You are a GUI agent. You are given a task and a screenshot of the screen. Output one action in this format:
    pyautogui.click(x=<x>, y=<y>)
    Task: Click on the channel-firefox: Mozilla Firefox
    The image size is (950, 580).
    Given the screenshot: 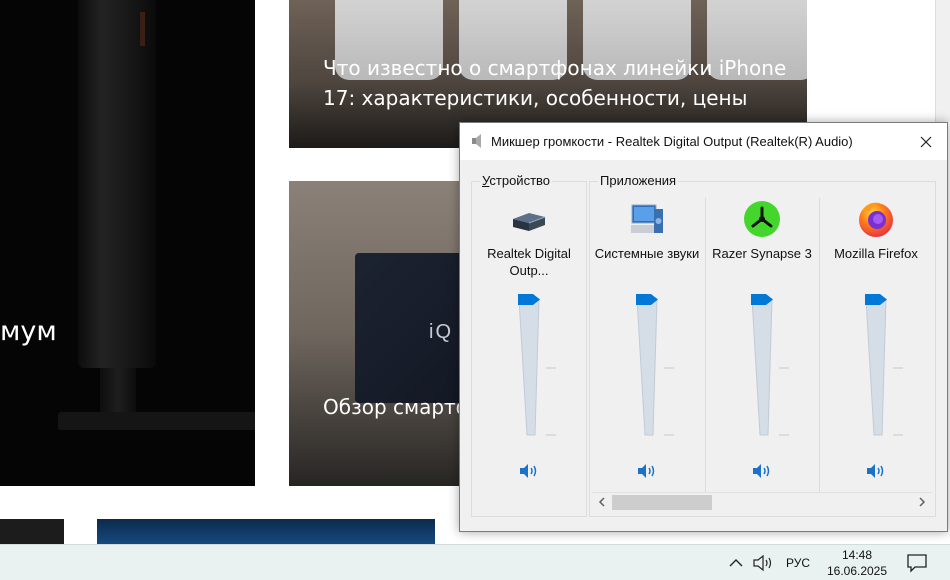 What is the action you would take?
    pyautogui.click(x=876, y=345)
    